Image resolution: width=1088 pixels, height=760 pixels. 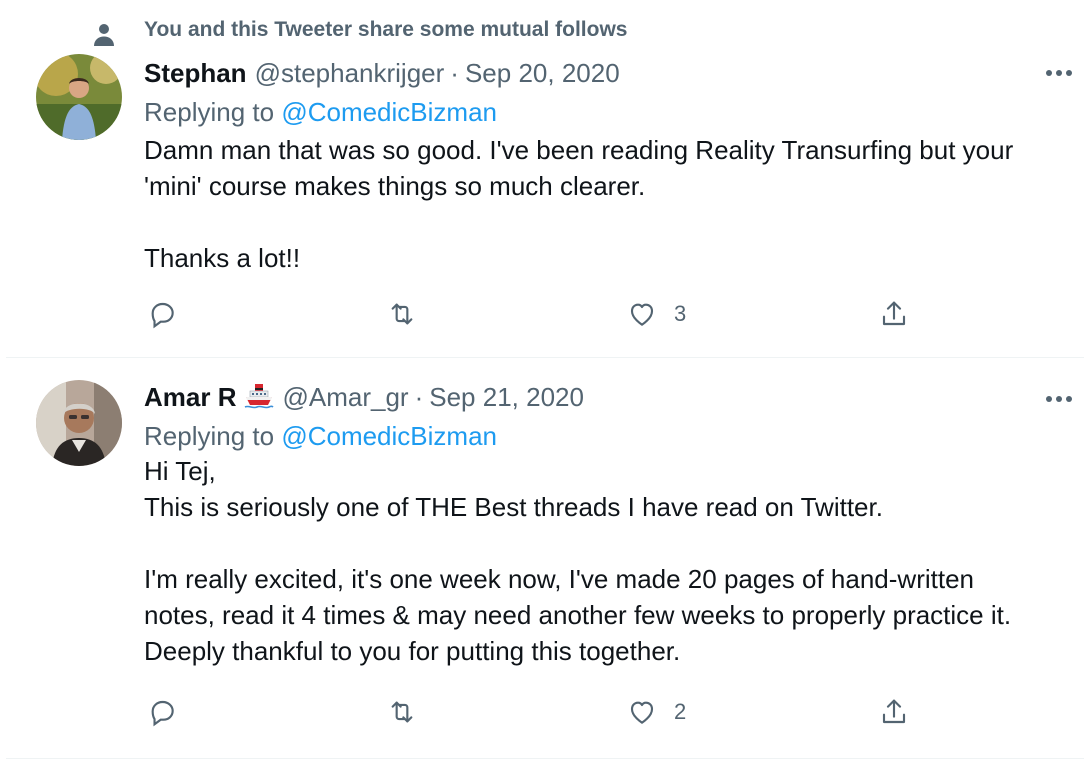 I want to click on like-button: 2, so click(x=656, y=712).